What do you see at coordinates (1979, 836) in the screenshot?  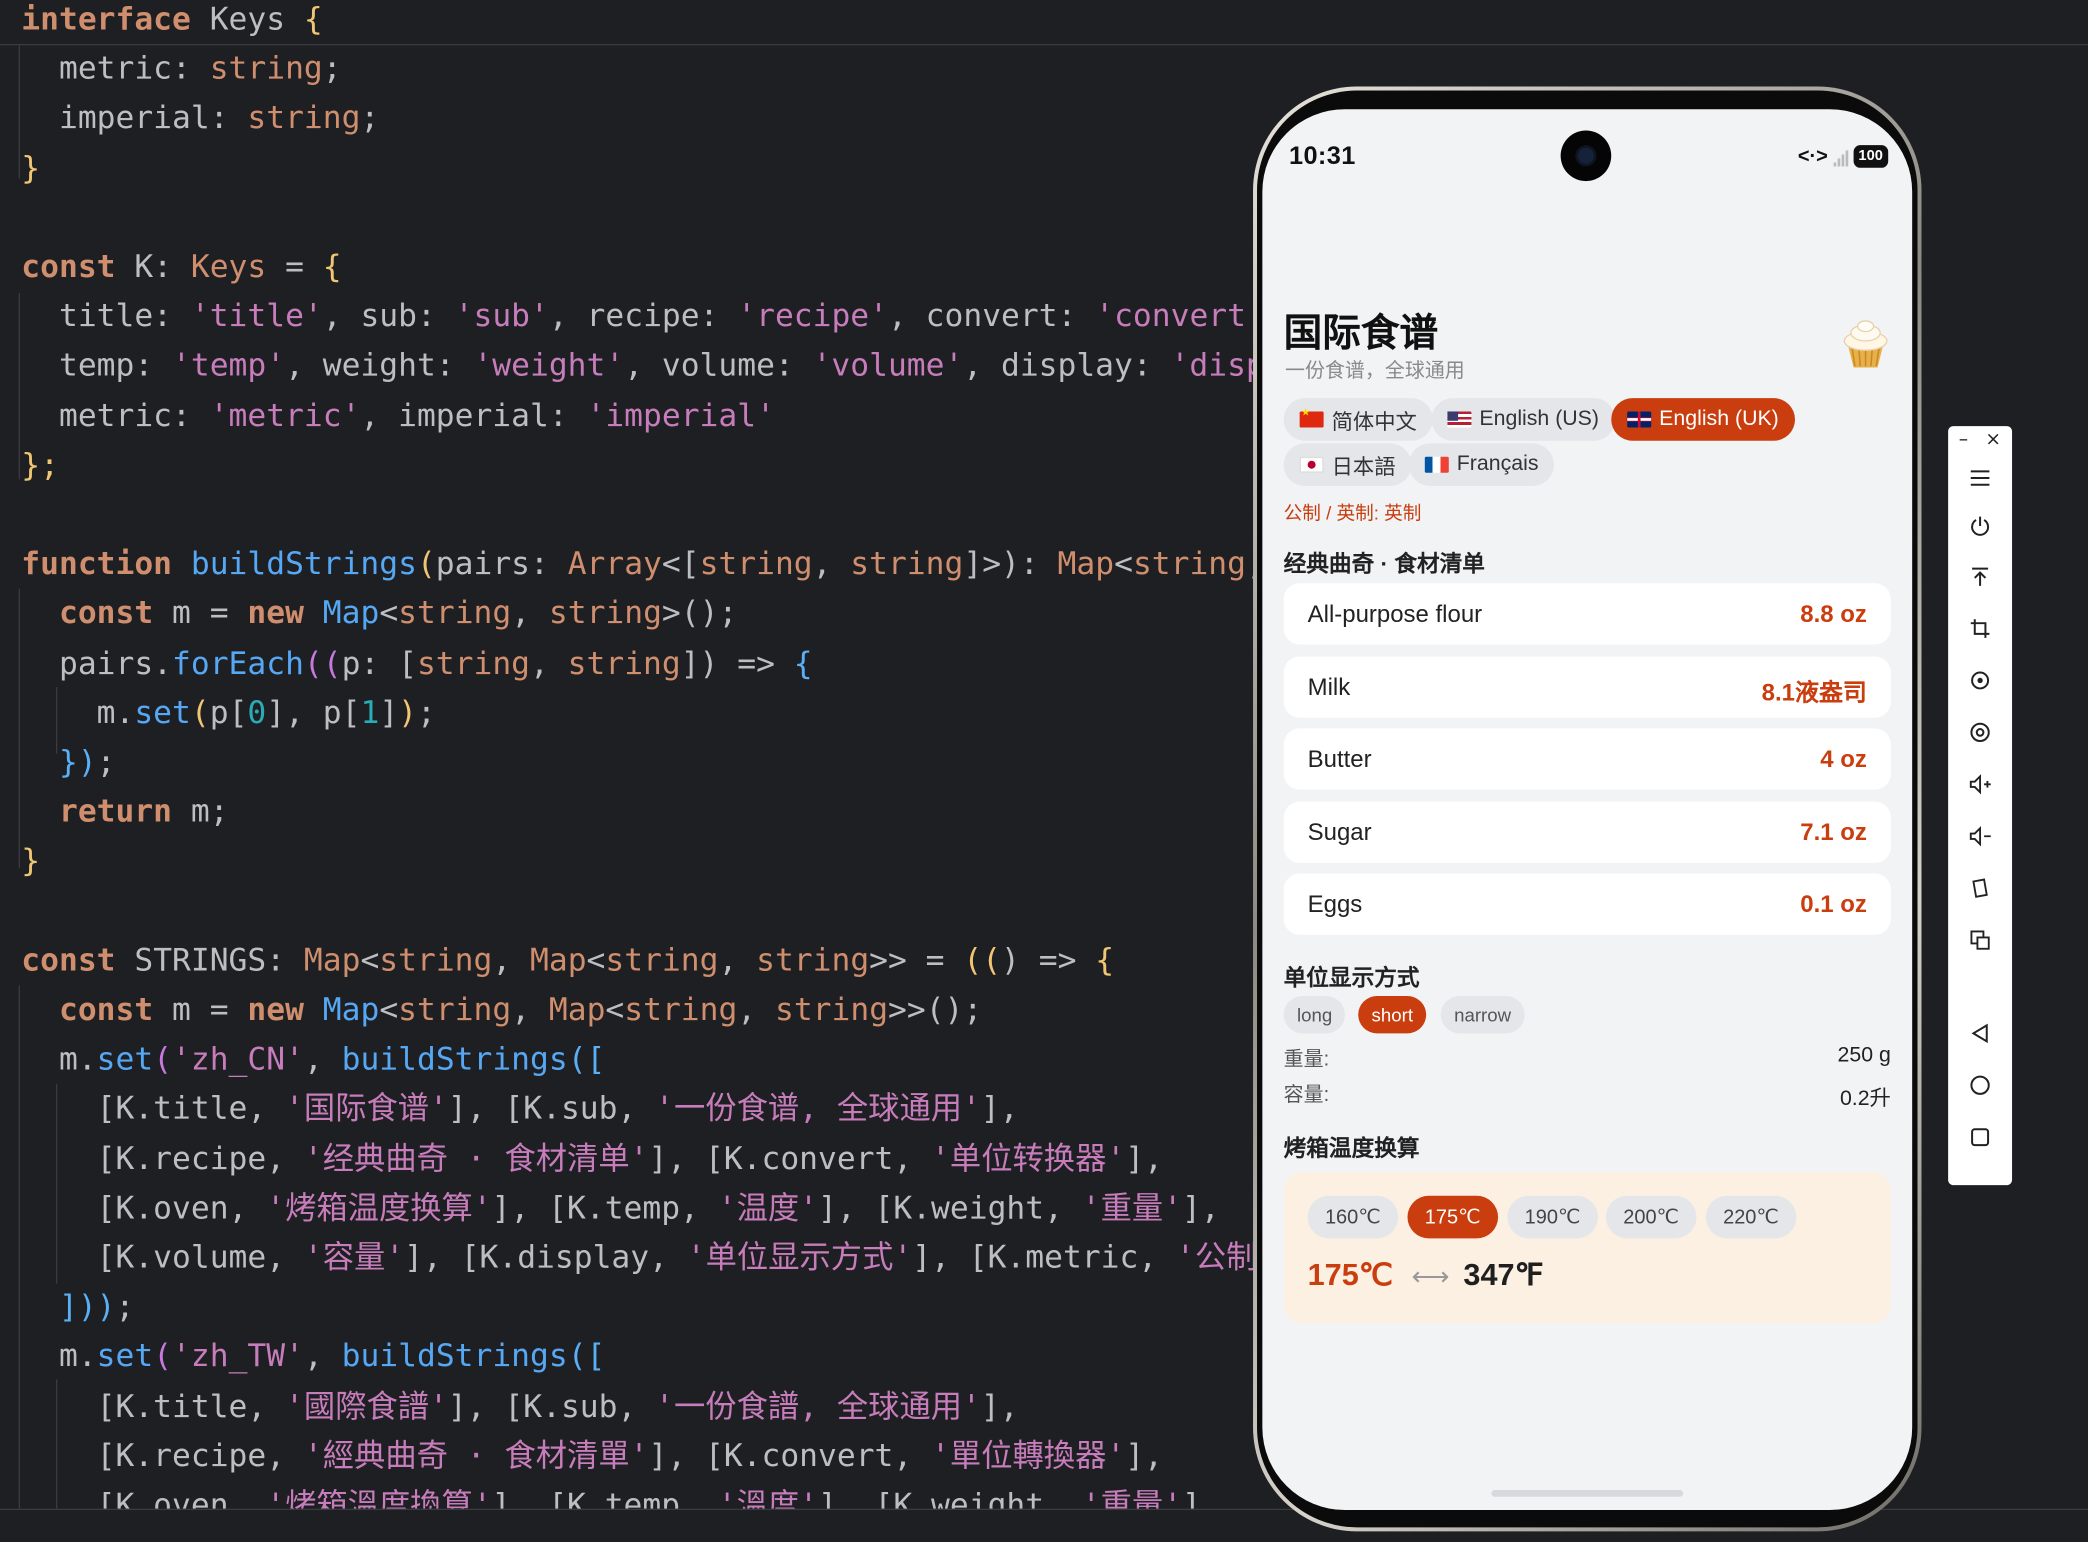 I see `volume-down-icon` at bounding box center [1979, 836].